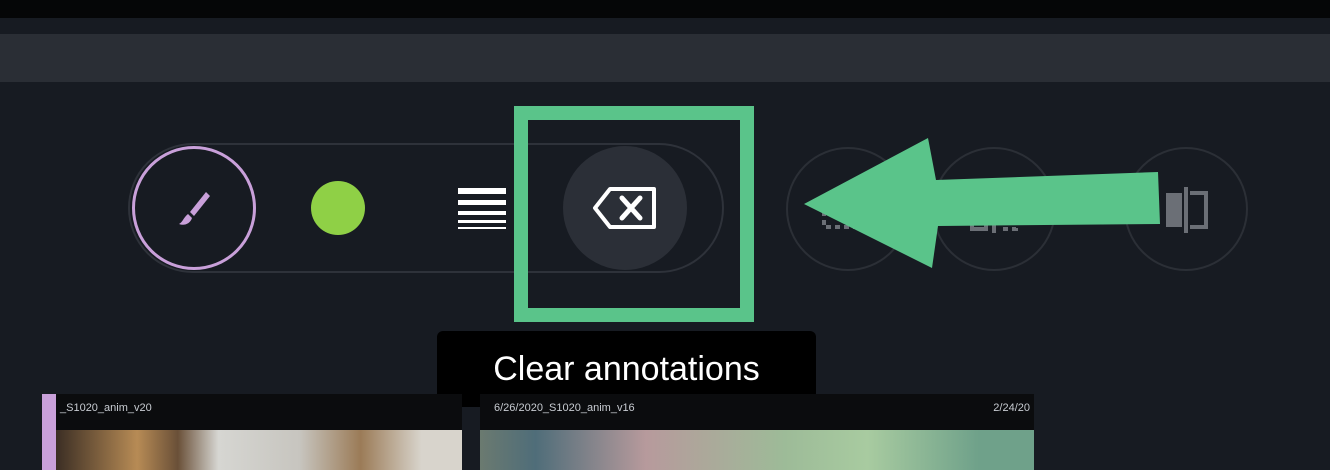 The image size is (1330, 470). I want to click on line-width-icon, so click(482, 208).